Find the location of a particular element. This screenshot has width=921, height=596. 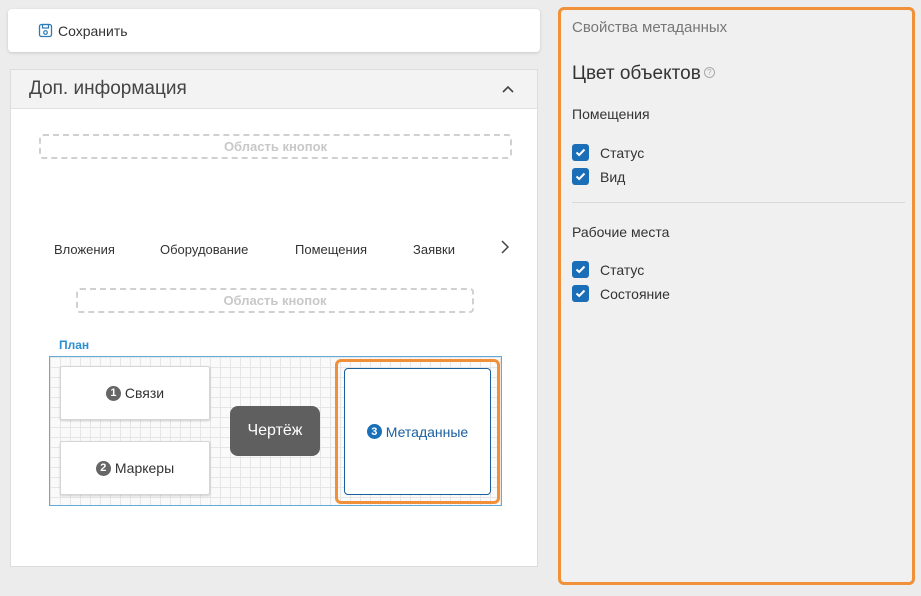

markers-card: 2 Маркеры is located at coordinates (135, 468).